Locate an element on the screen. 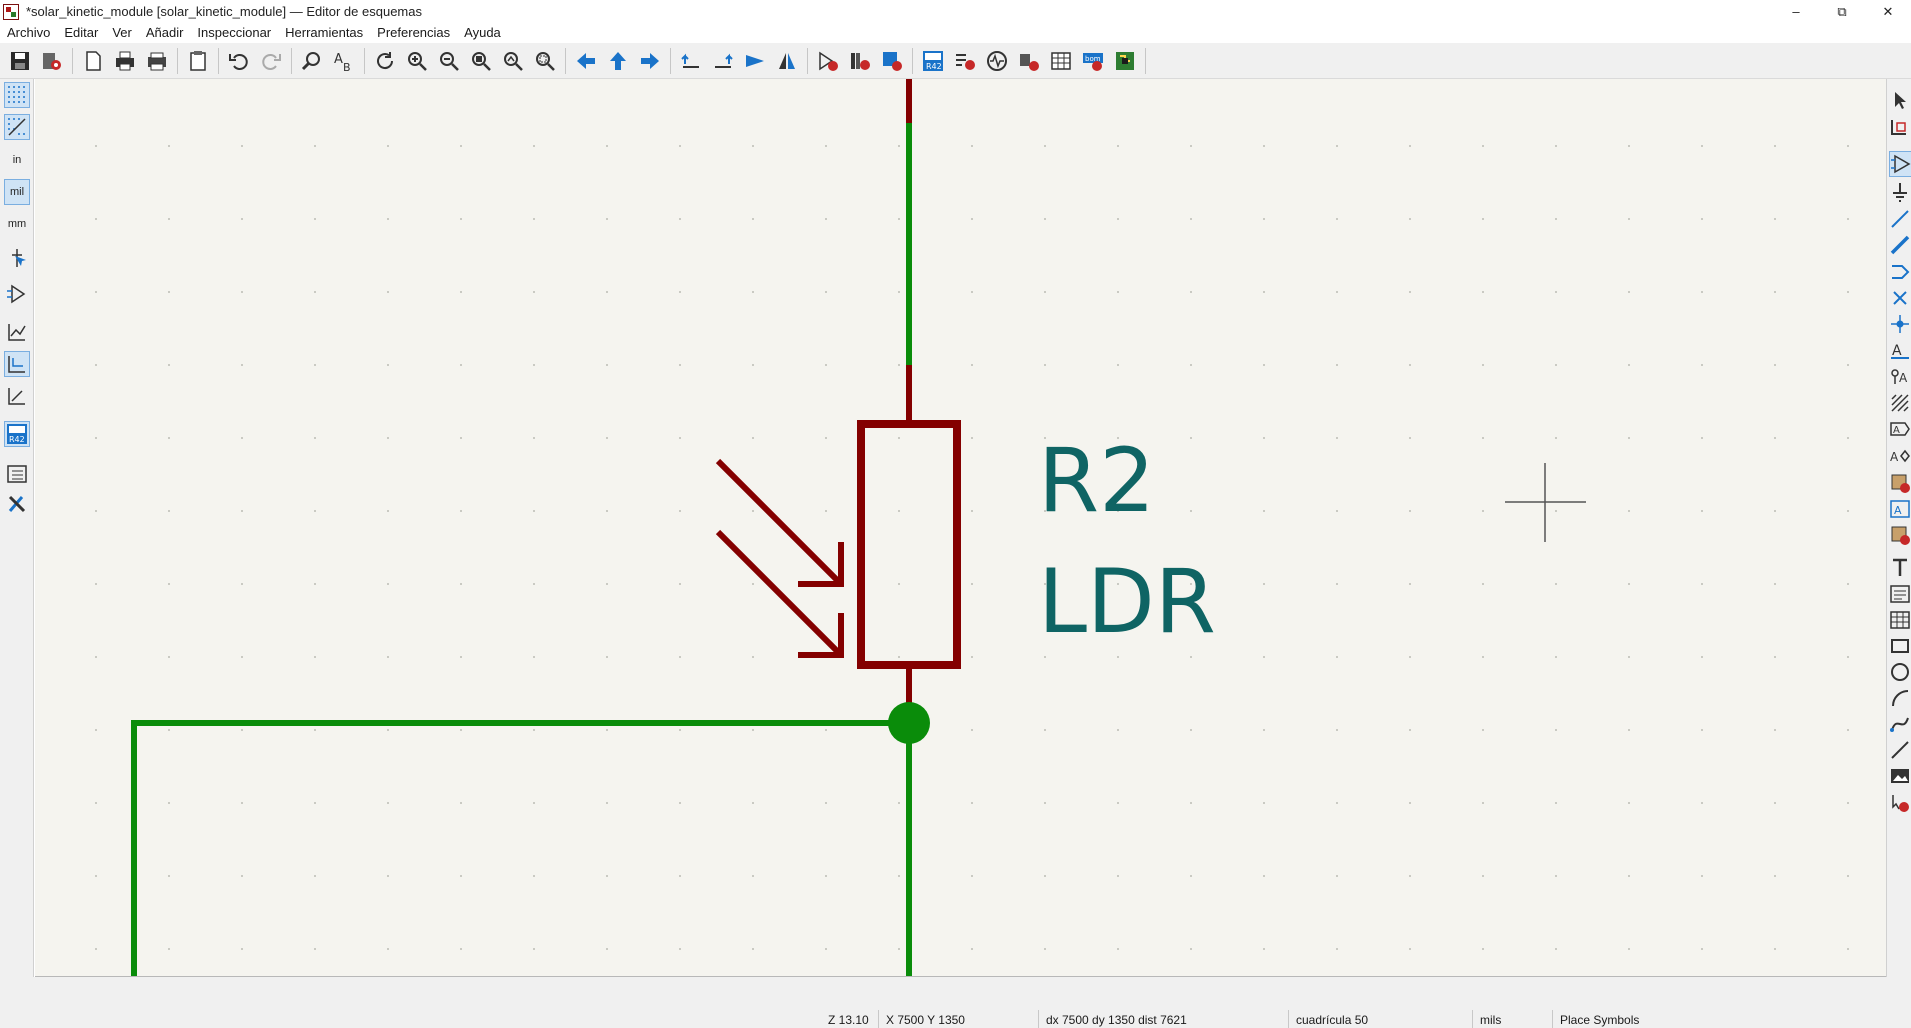 The width and height of the screenshot is (1911, 1028). text-icon is located at coordinates (1900, 567).